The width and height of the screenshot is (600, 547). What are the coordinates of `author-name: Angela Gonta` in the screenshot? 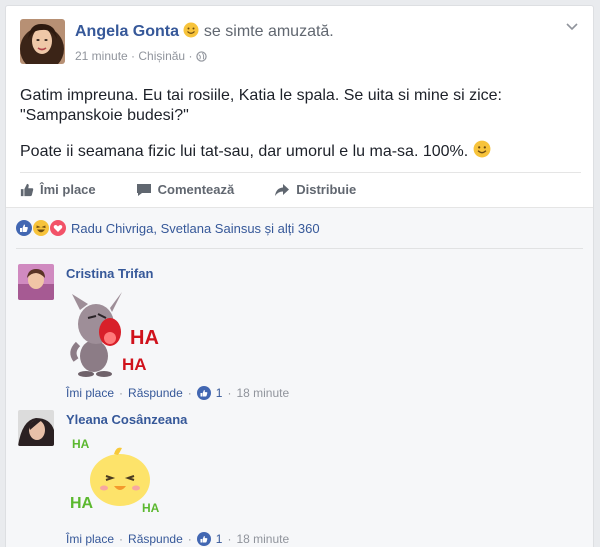 It's located at (127, 31).